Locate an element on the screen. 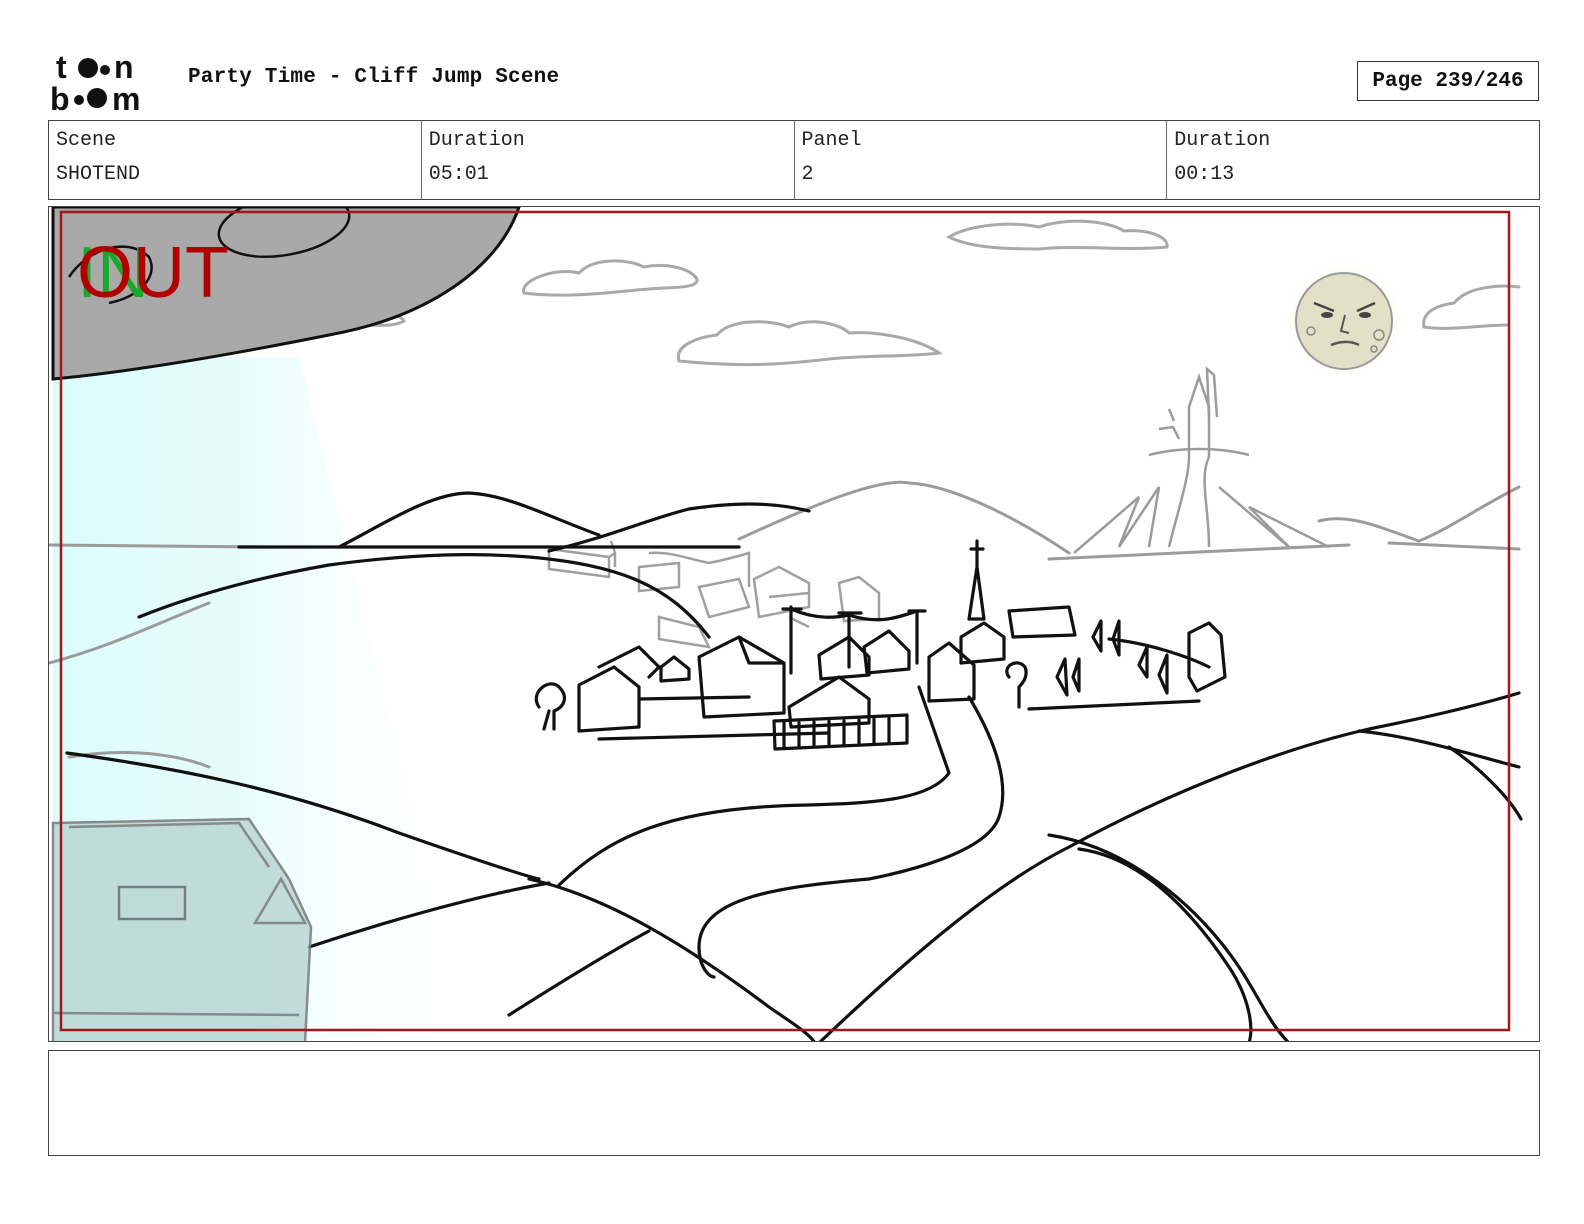 Image resolution: width=1584 pixels, height=1224 pixels. scene-duration-label: Duration is located at coordinates (476, 140).